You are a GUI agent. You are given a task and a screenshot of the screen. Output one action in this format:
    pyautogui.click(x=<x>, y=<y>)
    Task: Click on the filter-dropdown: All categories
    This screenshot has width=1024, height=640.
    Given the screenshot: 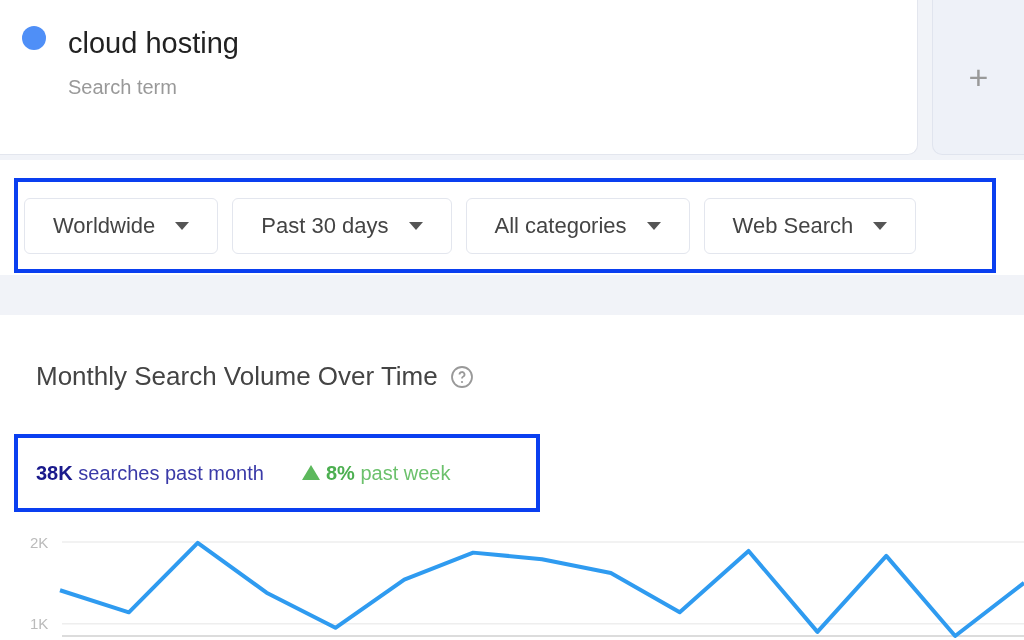 What is the action you would take?
    pyautogui.click(x=577, y=225)
    